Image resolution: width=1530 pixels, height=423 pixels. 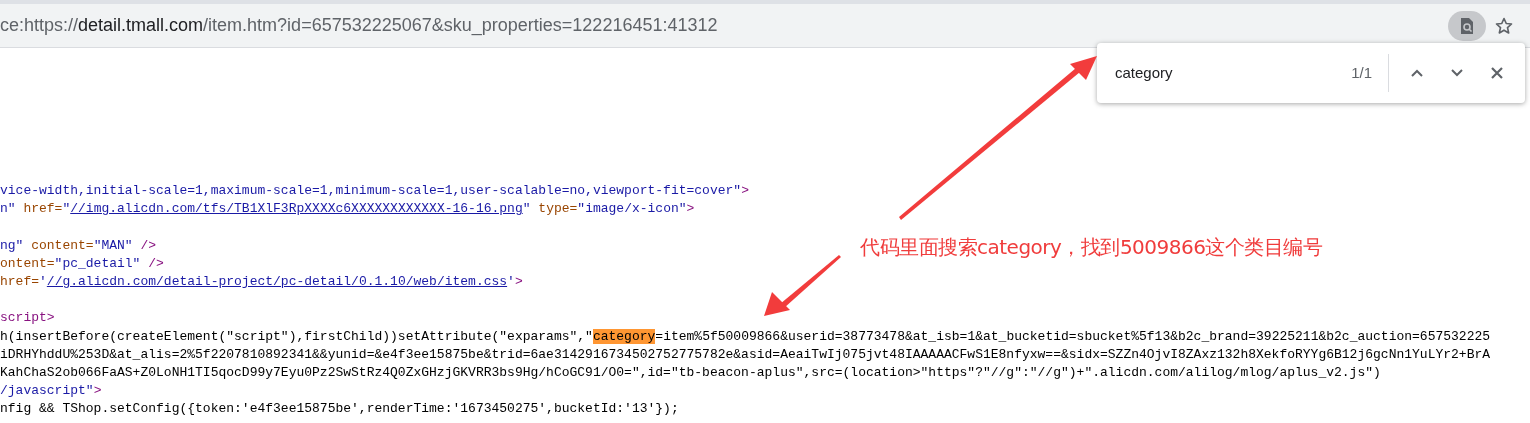 What do you see at coordinates (765, 26) in the screenshot?
I see `address-bar: ce:https://detail.tmall.com/item.htm?id=657532225067&sku_properties=122216451:41312` at bounding box center [765, 26].